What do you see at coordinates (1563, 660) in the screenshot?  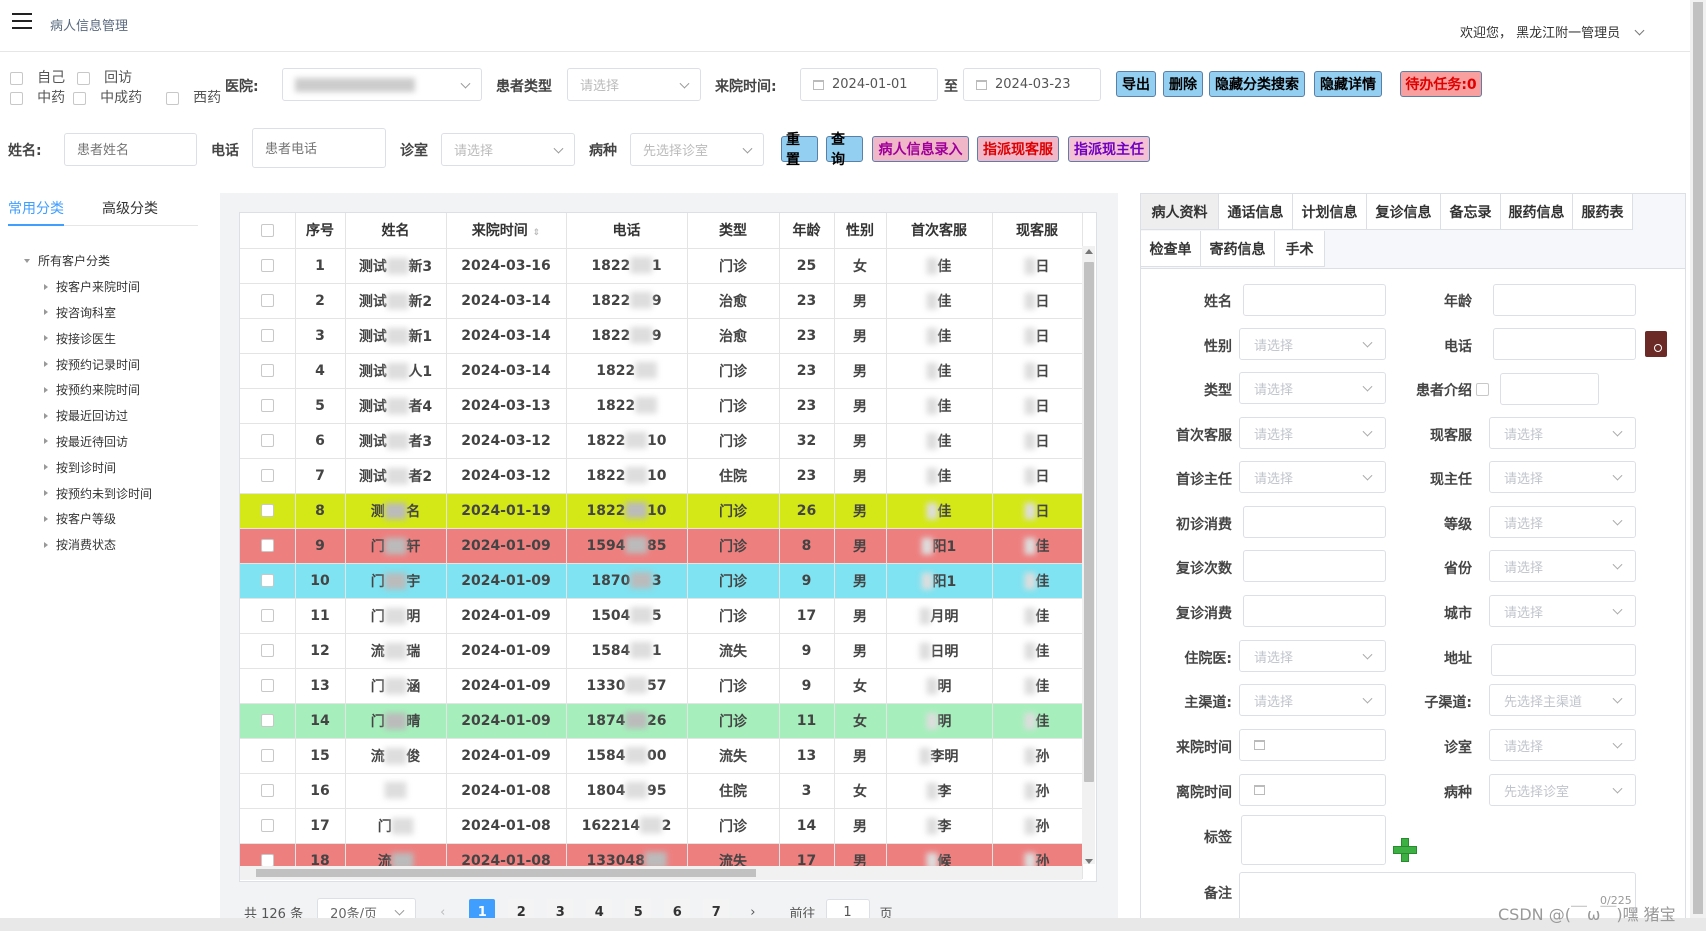 I see `field-address-textarea` at bounding box center [1563, 660].